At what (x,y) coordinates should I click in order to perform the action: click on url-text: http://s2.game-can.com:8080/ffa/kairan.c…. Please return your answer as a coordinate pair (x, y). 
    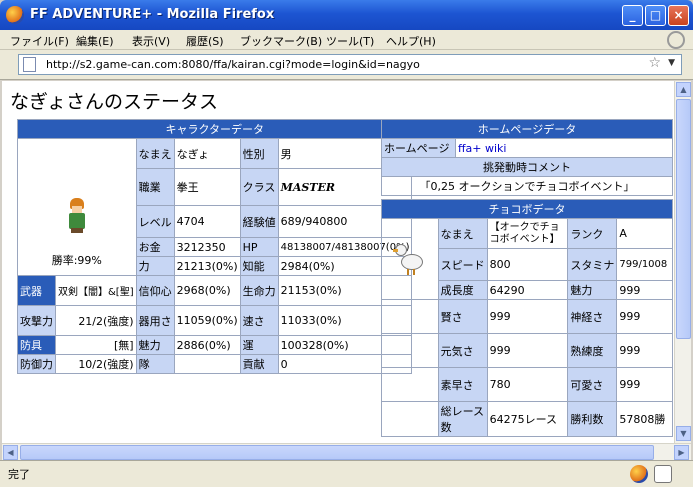
    Looking at the image, I should click on (233, 64).